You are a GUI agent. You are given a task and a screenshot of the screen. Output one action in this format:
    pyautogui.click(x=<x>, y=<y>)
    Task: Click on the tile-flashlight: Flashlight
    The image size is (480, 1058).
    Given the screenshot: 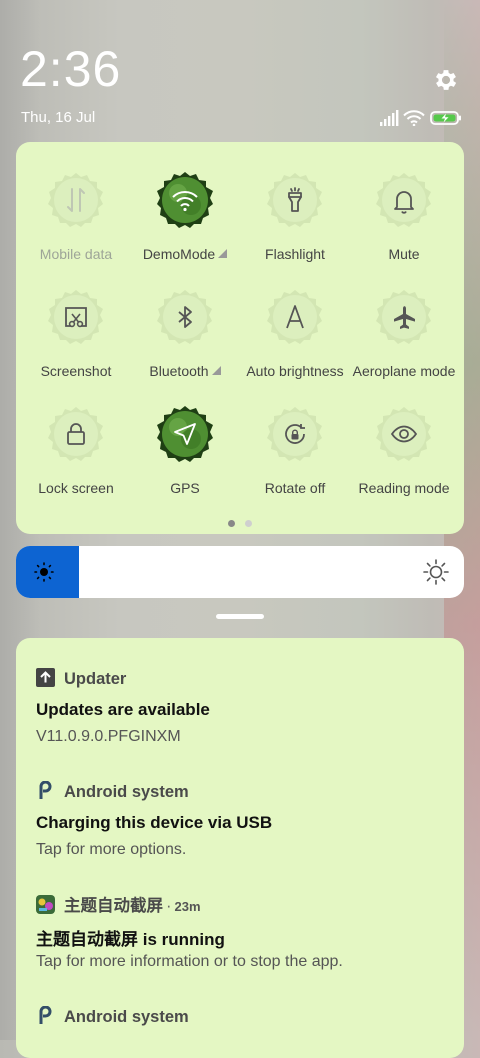 What is the action you would take?
    pyautogui.click(x=295, y=204)
    